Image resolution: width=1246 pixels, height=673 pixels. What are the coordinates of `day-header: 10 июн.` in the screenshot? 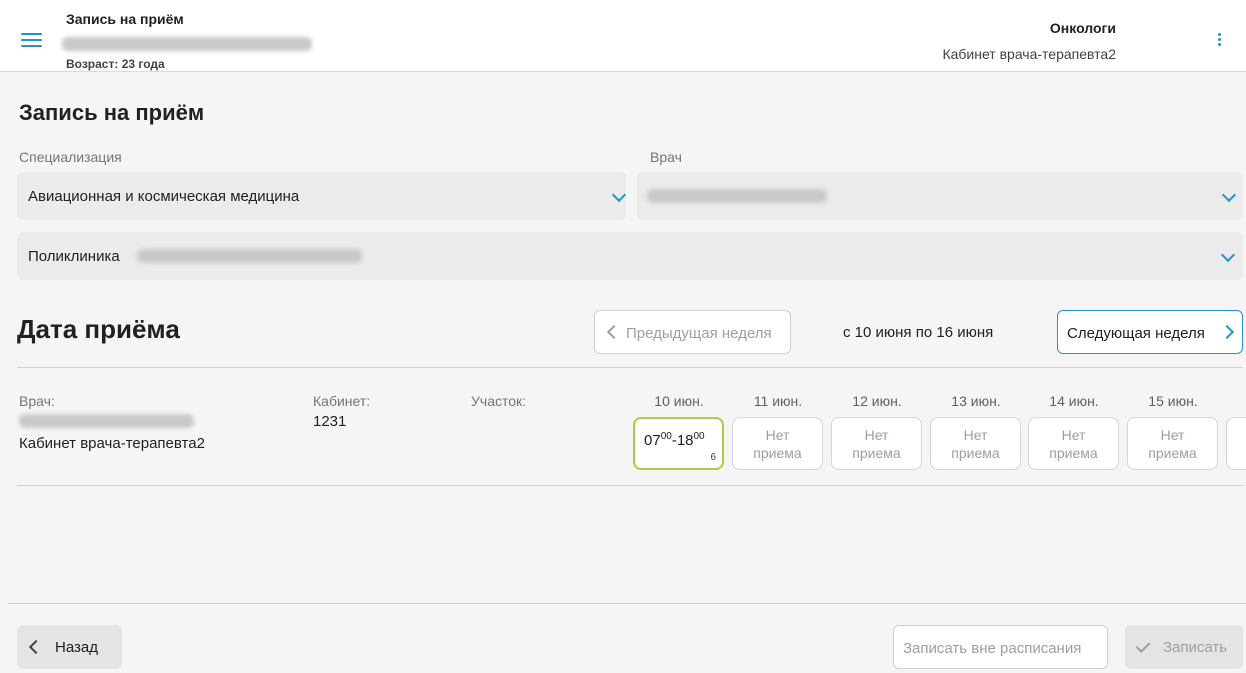 It's located at (679, 401).